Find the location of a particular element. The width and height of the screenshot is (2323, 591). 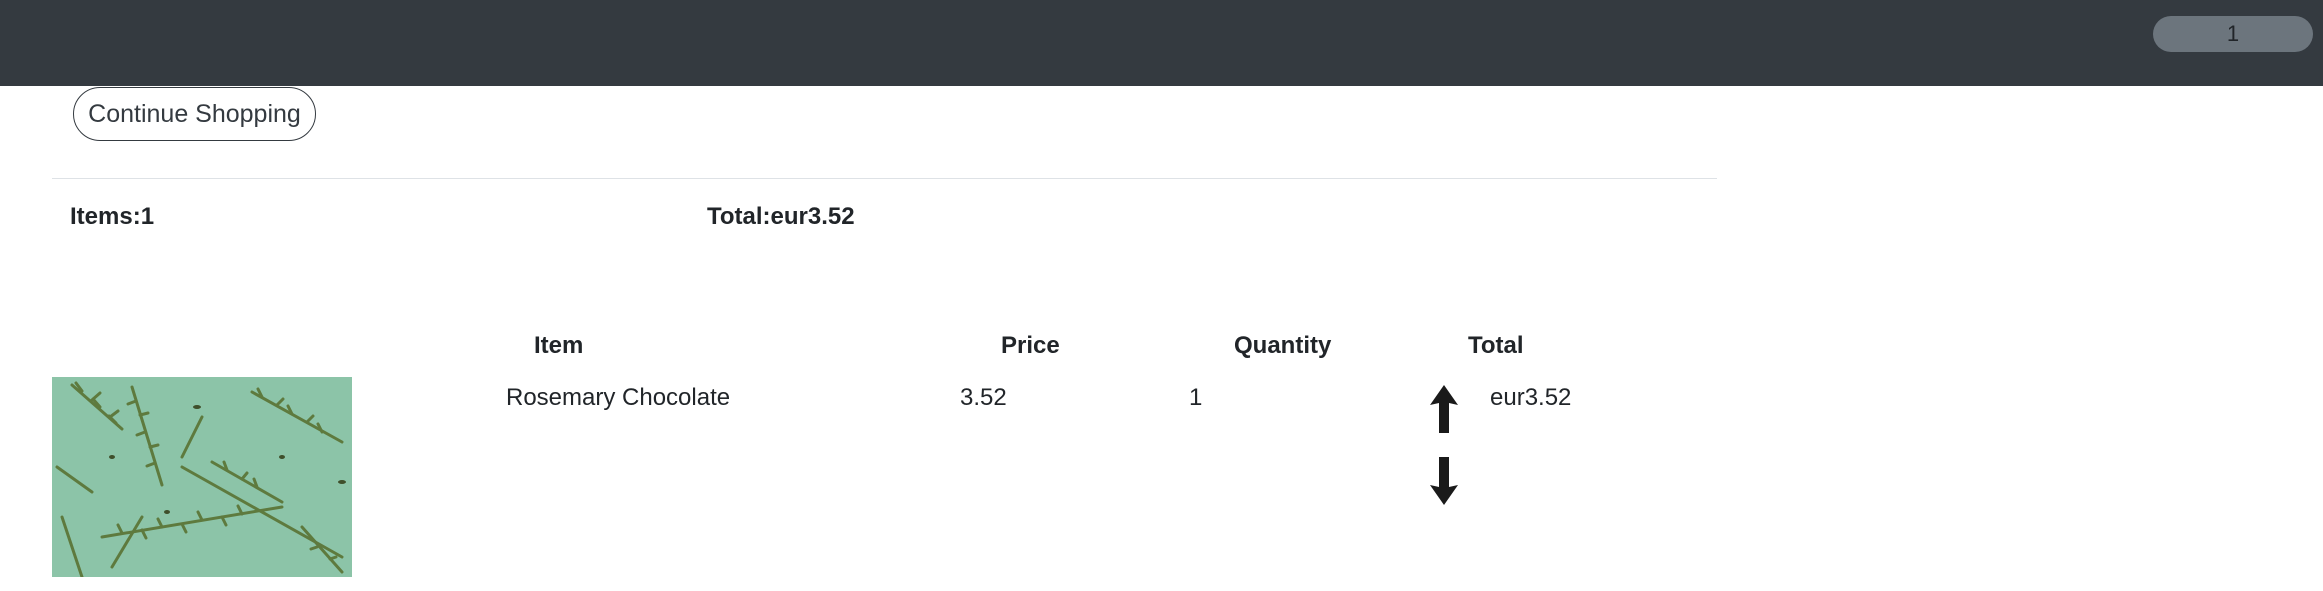

increase-quantity-arrow-up-icon is located at coordinates (1444, 409).